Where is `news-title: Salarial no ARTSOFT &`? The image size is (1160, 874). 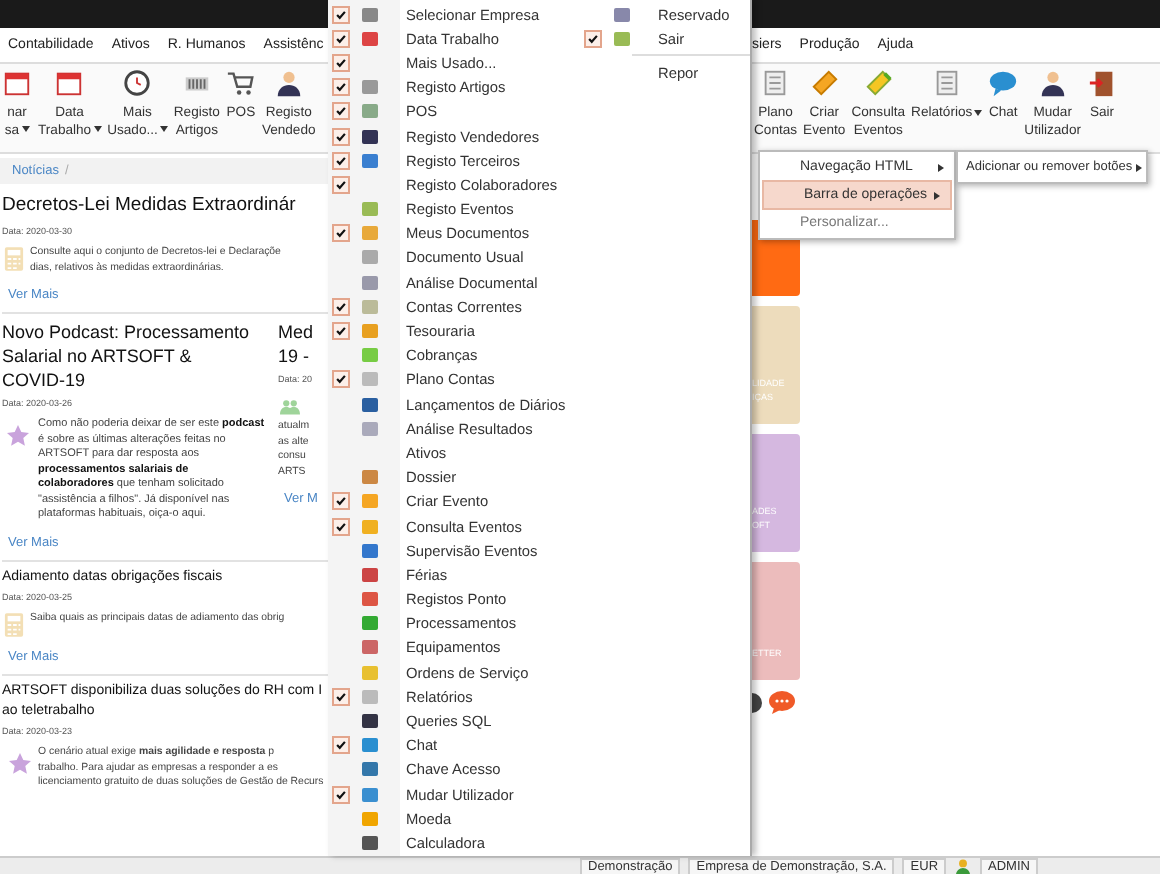 news-title: Salarial no ARTSOFT & is located at coordinates (134, 356).